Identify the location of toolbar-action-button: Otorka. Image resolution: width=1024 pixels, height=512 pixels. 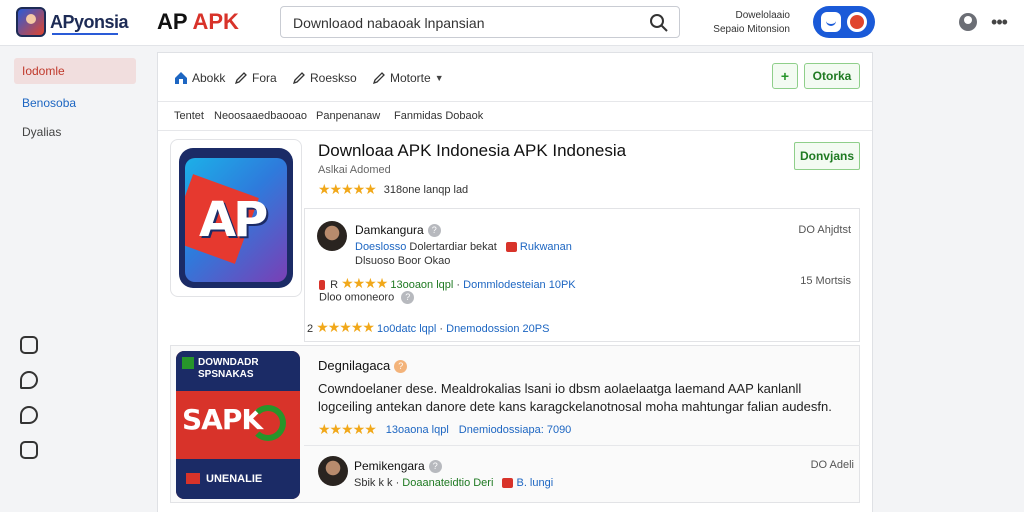
(832, 76).